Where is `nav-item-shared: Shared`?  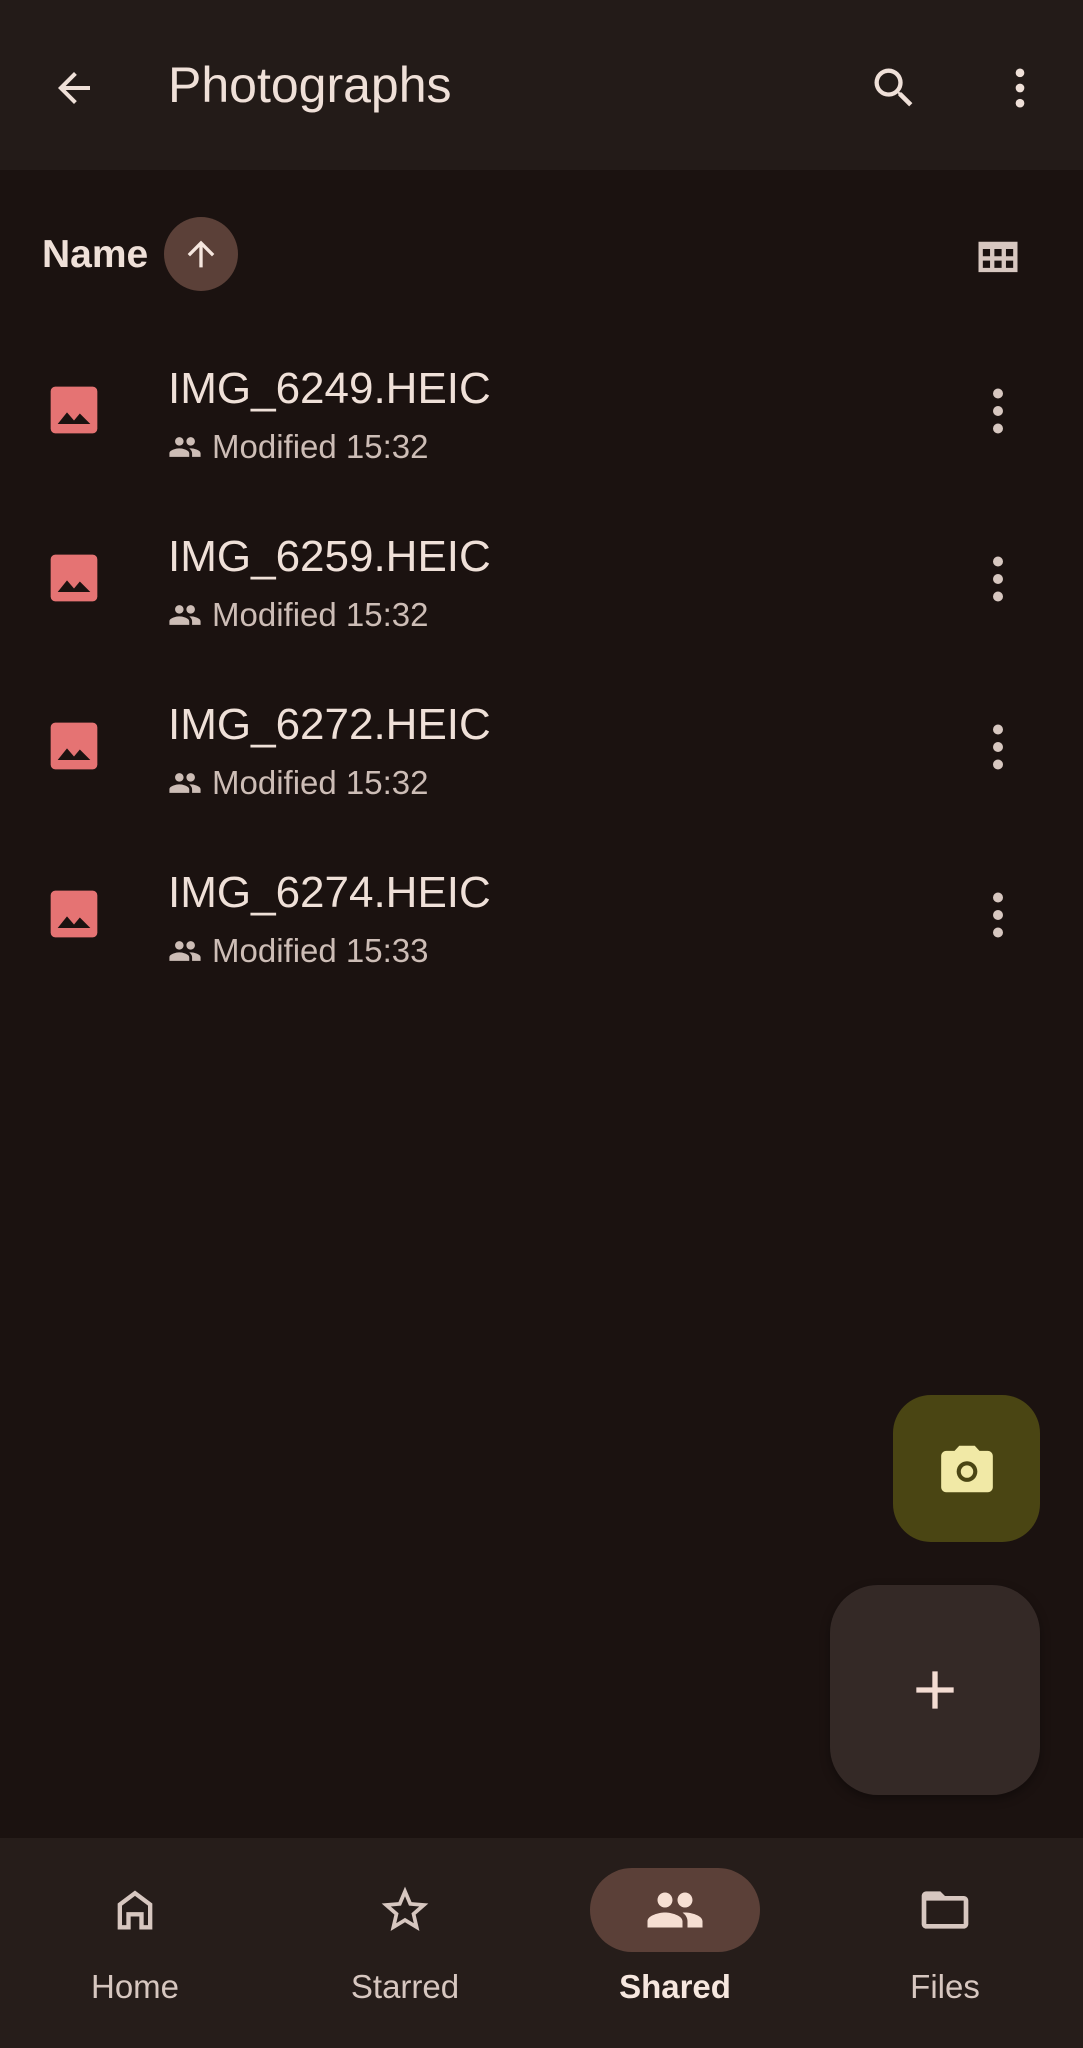
nav-item-shared: Shared is located at coordinates (675, 1943).